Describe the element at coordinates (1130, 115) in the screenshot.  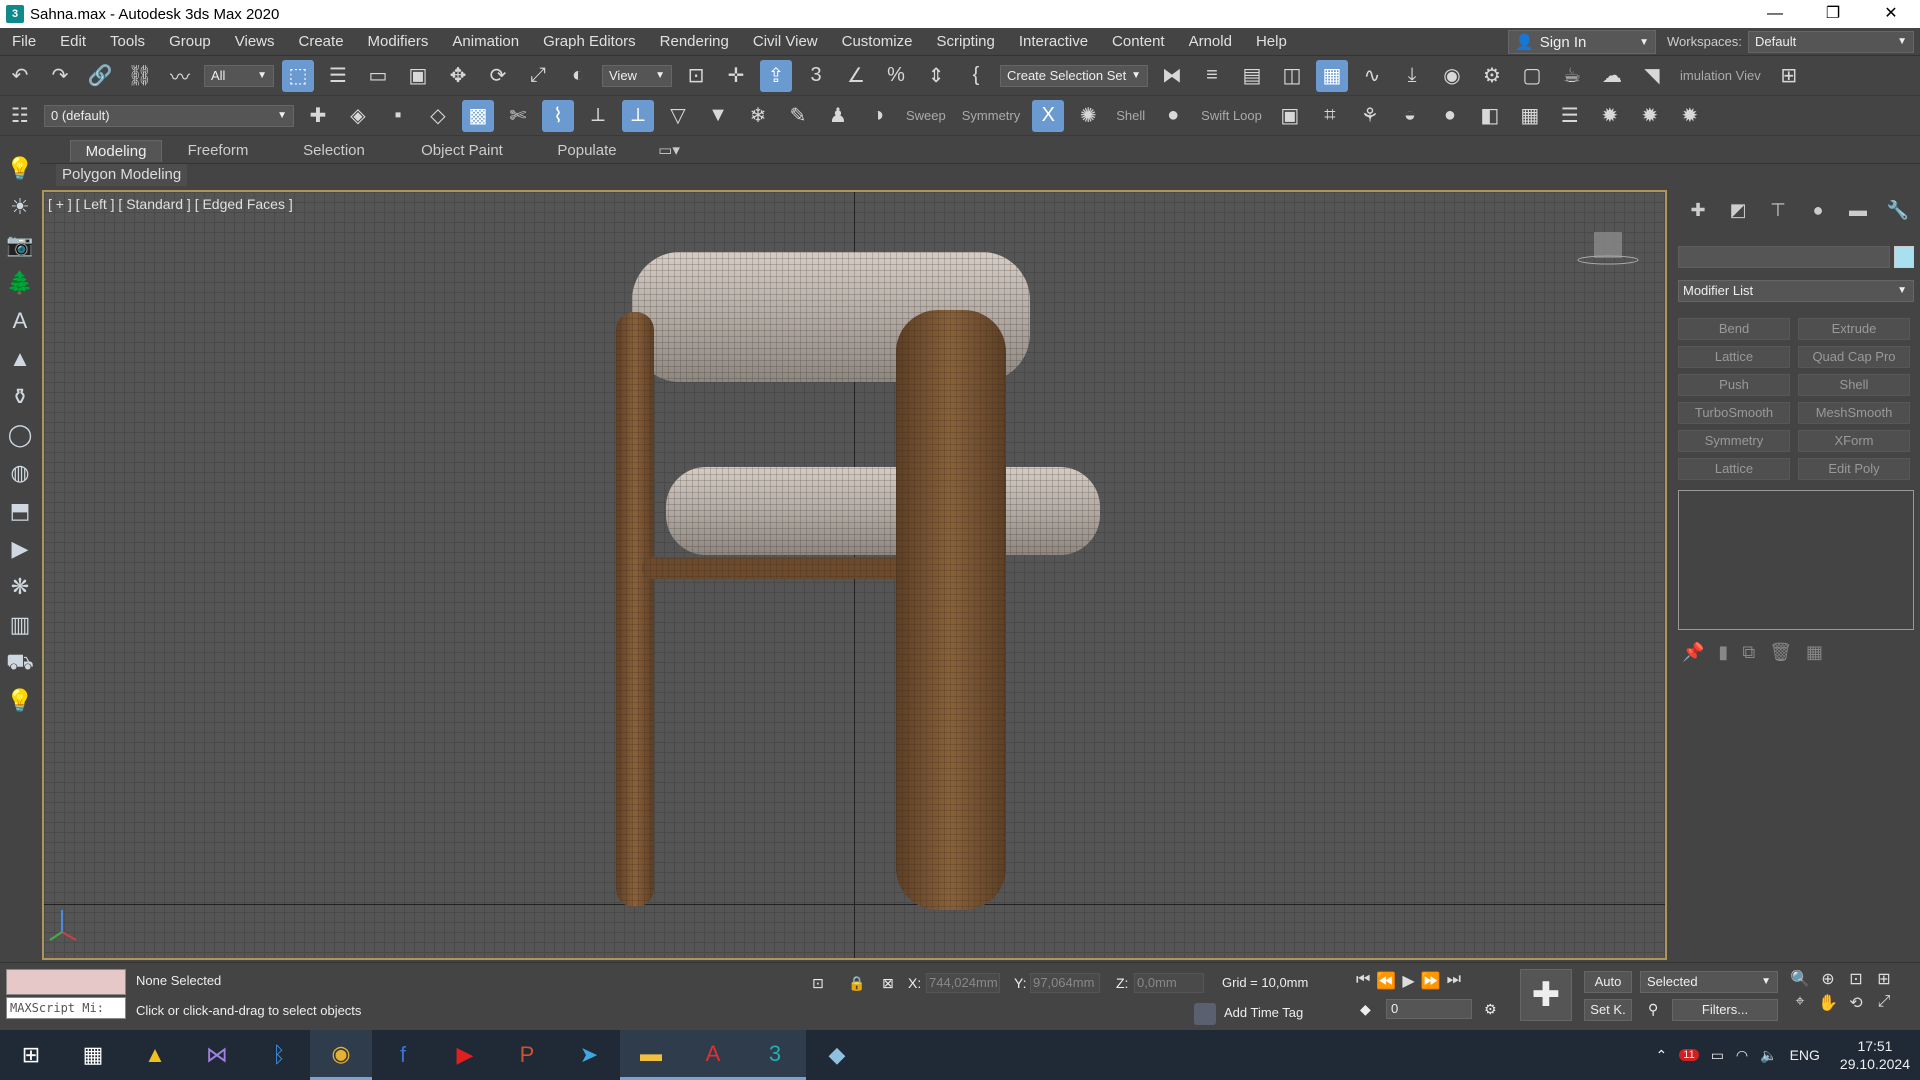
I see `shell-button: Shell` at that location.